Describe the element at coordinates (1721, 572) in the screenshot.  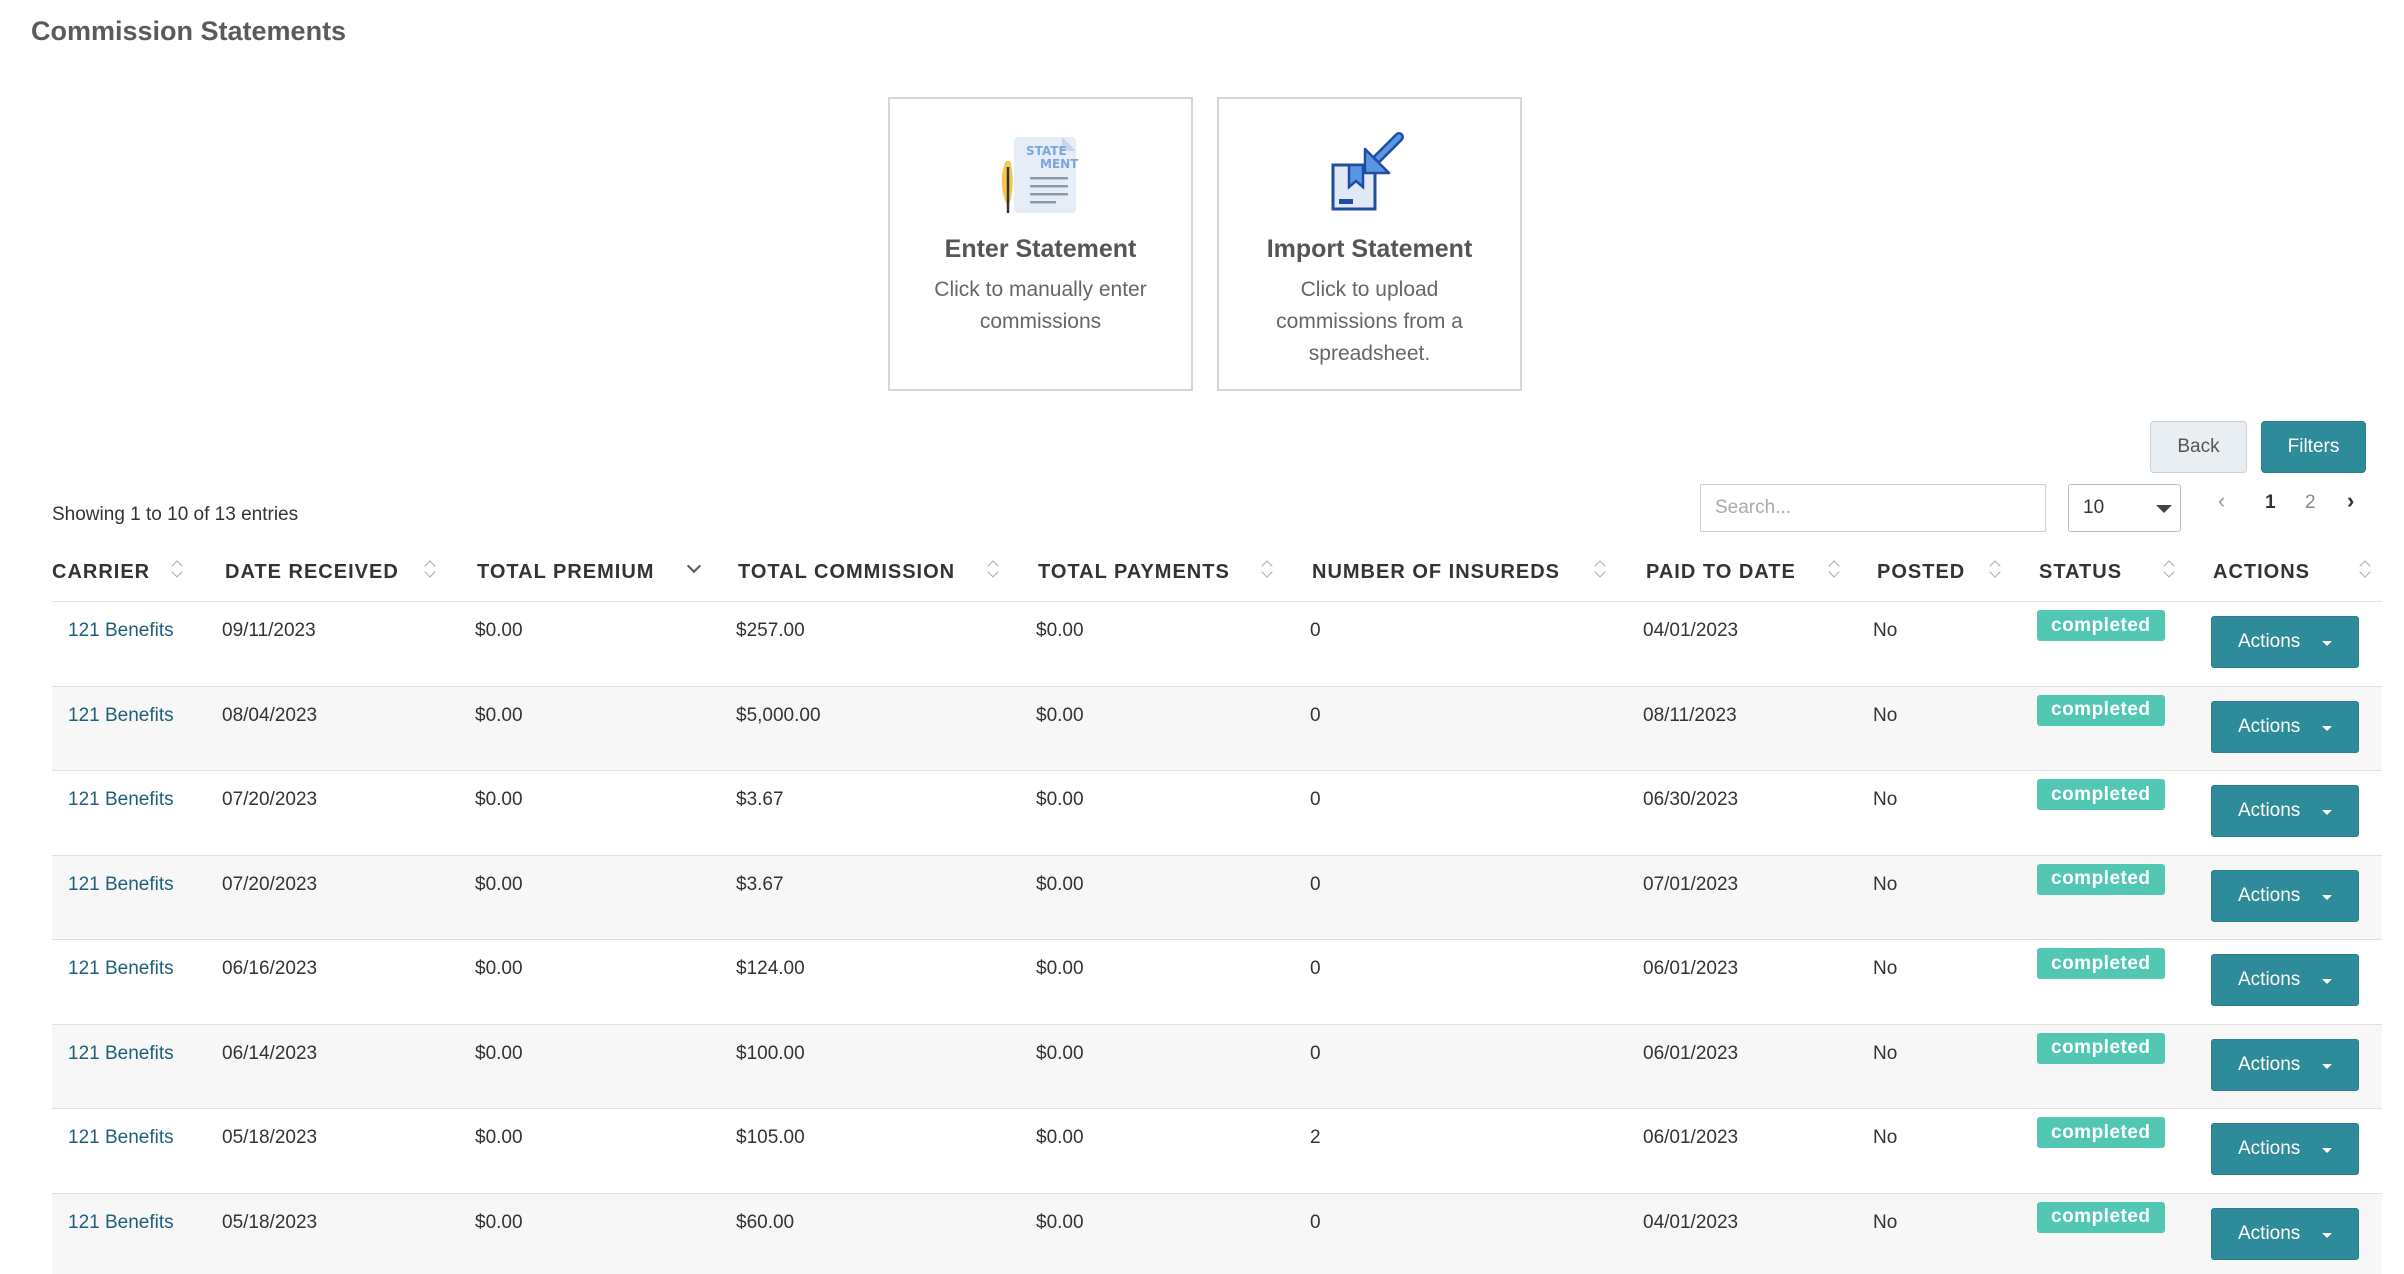
I see `column-header-paid-to-date: PAID TO DATE` at that location.